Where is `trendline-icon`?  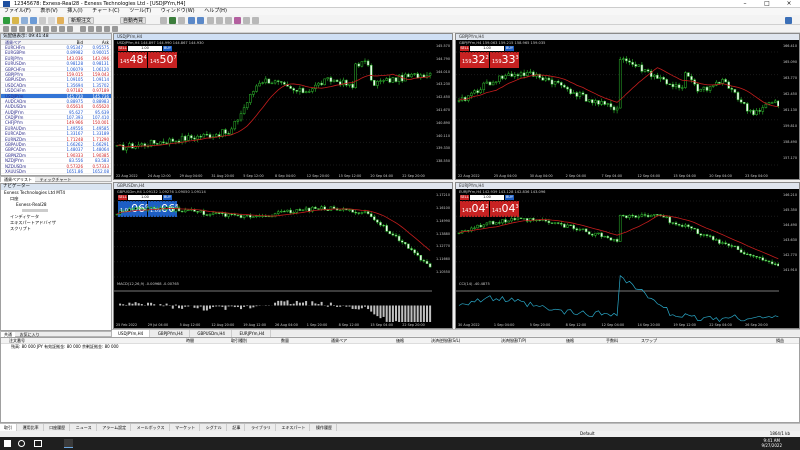
trendline-icon is located at coordinates (38, 29).